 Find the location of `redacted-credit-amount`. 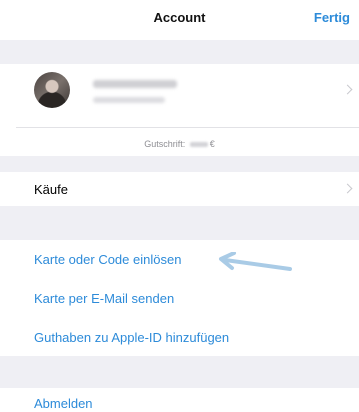

redacted-credit-amount is located at coordinates (198, 145).